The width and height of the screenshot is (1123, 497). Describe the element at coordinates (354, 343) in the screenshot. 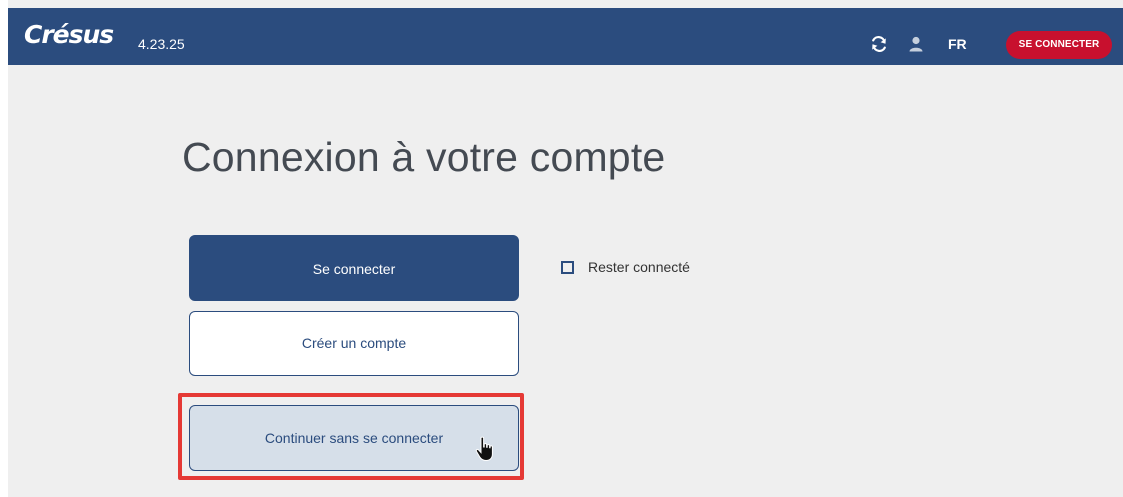

I see `create-account-button: Créer un compte` at that location.